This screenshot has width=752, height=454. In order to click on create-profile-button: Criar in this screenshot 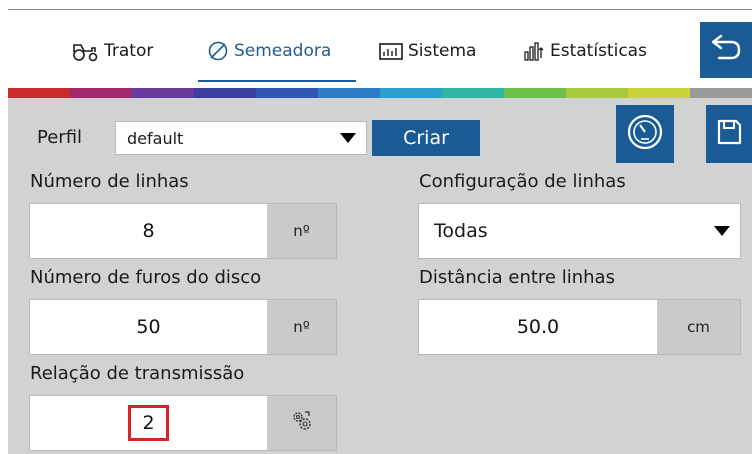, I will do `click(426, 138)`.